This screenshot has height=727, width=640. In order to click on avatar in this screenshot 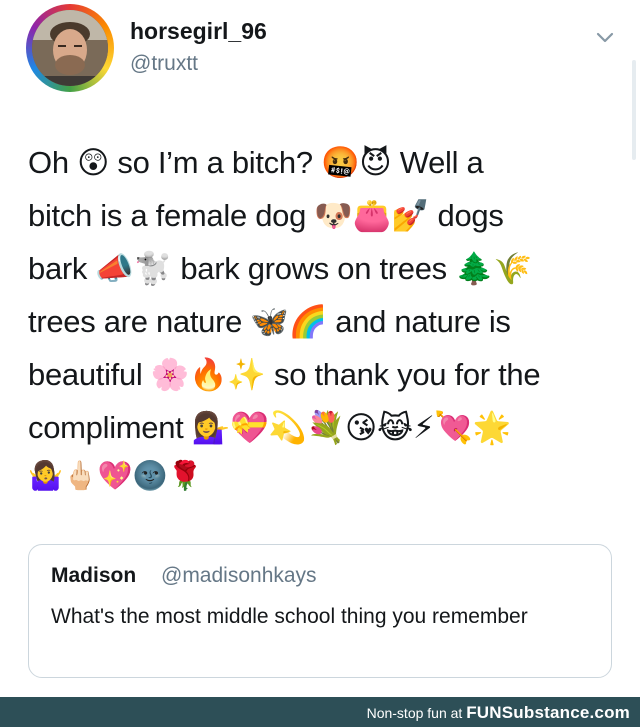, I will do `click(70, 48)`.